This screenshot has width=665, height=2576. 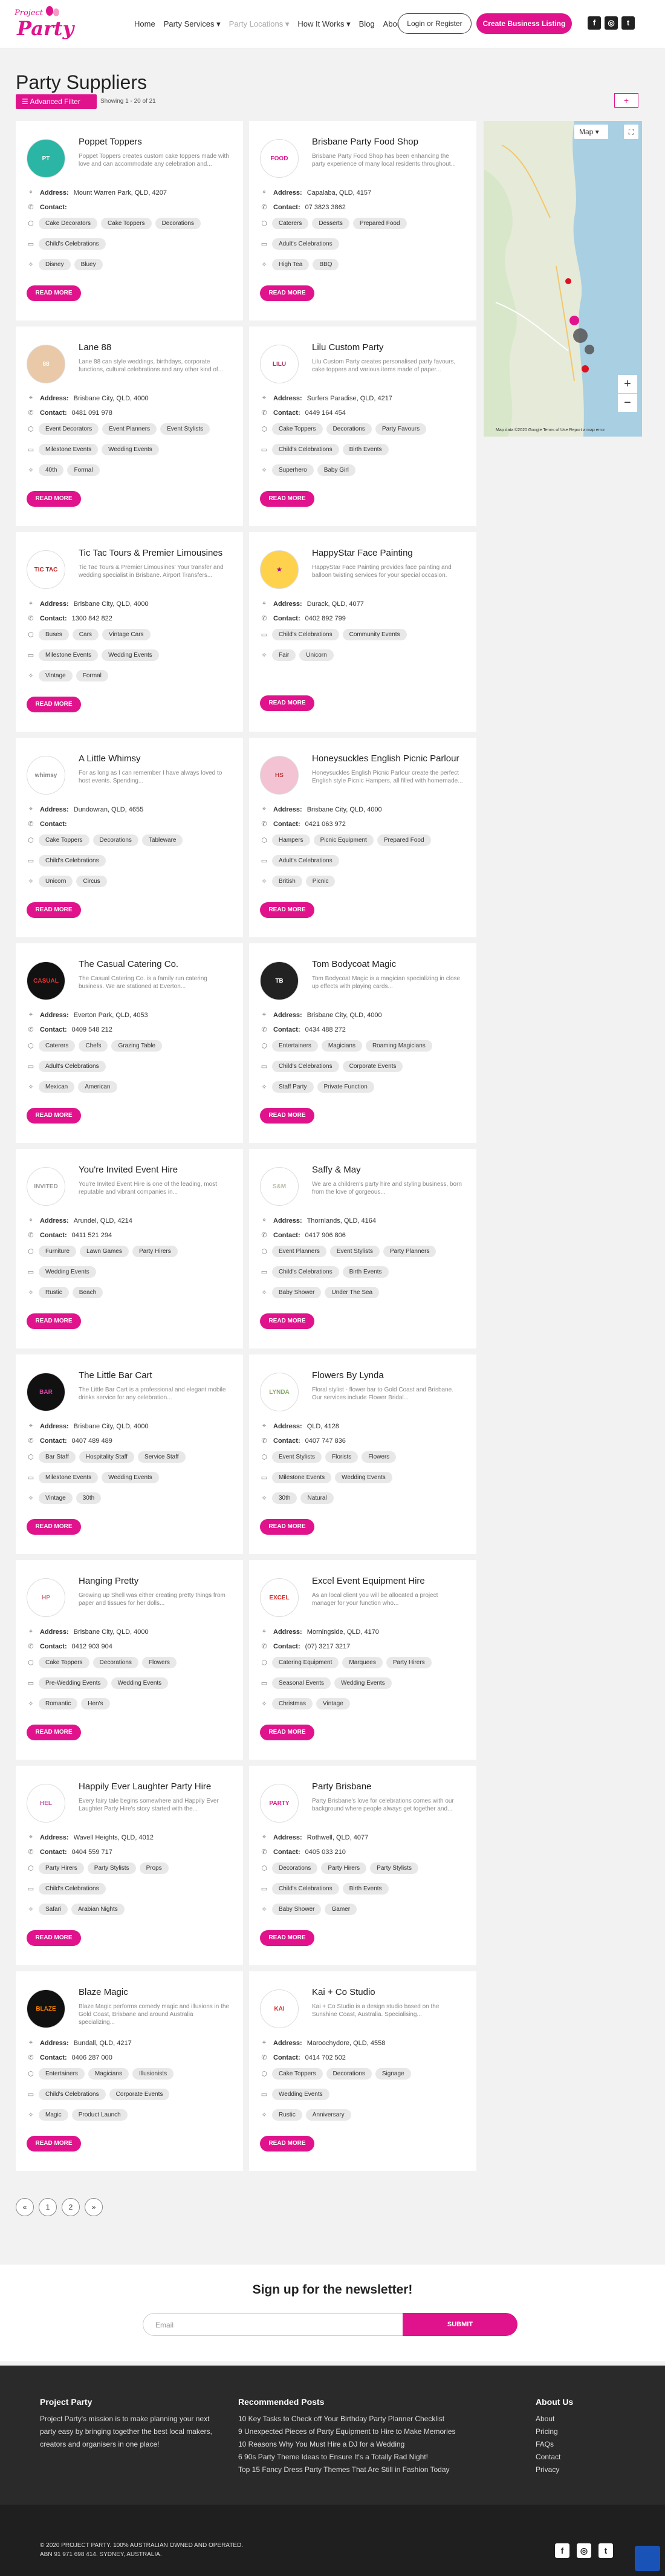 What do you see at coordinates (103, 1992) in the screenshot?
I see `listing-name: Blaze Magic` at bounding box center [103, 1992].